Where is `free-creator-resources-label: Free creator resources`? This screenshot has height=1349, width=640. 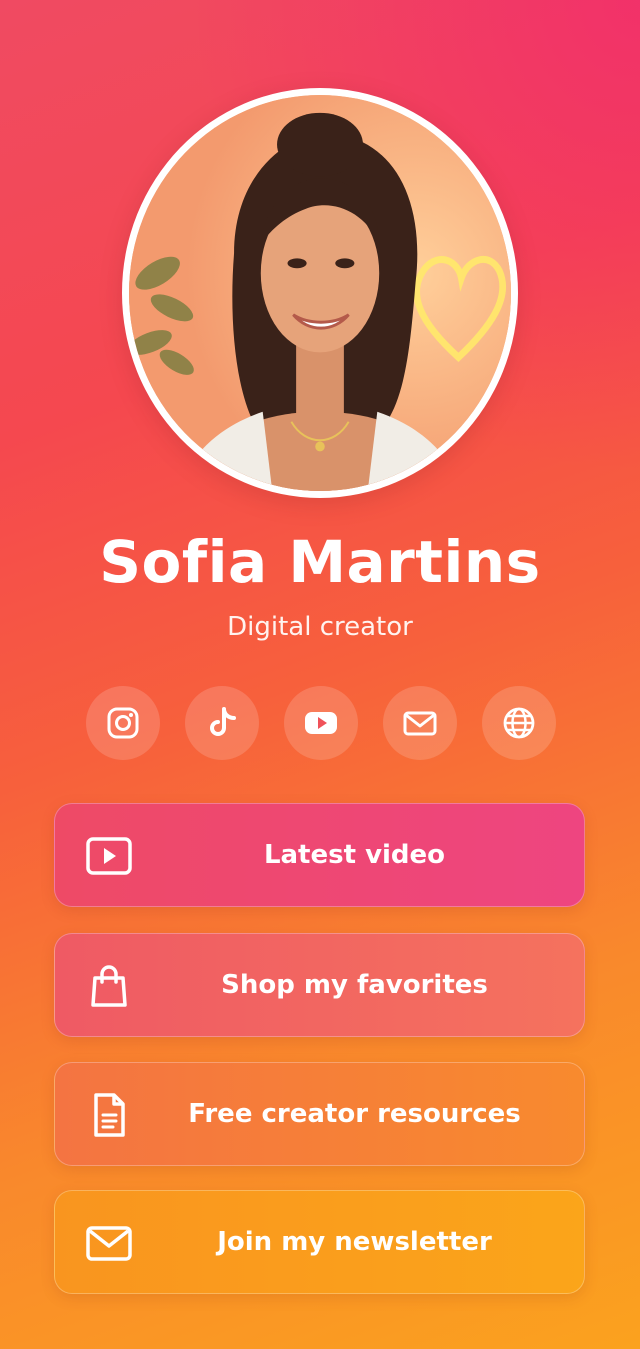 free-creator-resources-label: Free creator resources is located at coordinates (354, 1114).